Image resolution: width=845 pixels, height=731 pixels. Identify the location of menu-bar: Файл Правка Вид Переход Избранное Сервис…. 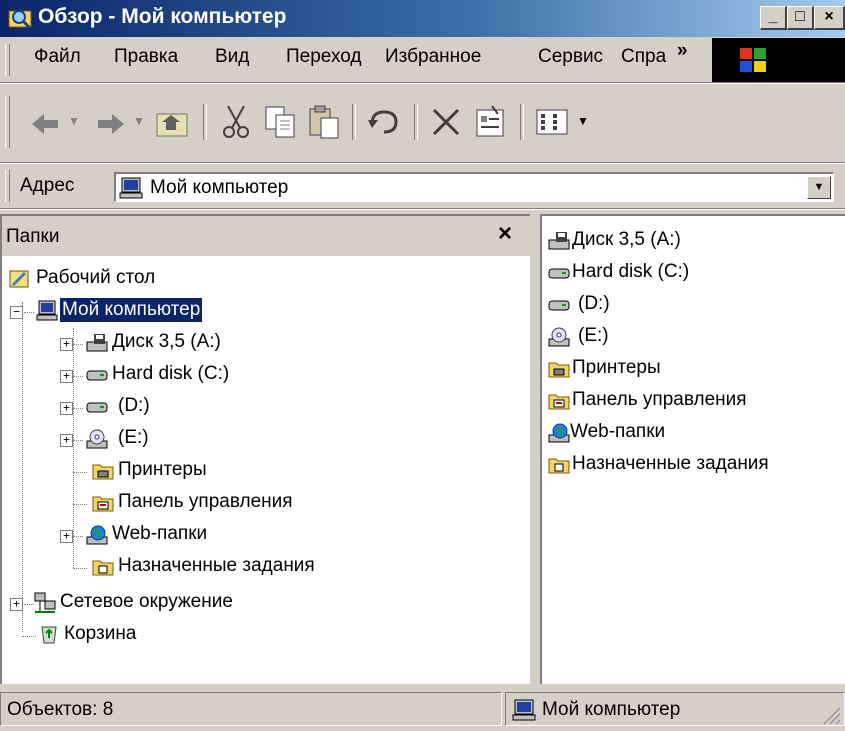
(422, 60).